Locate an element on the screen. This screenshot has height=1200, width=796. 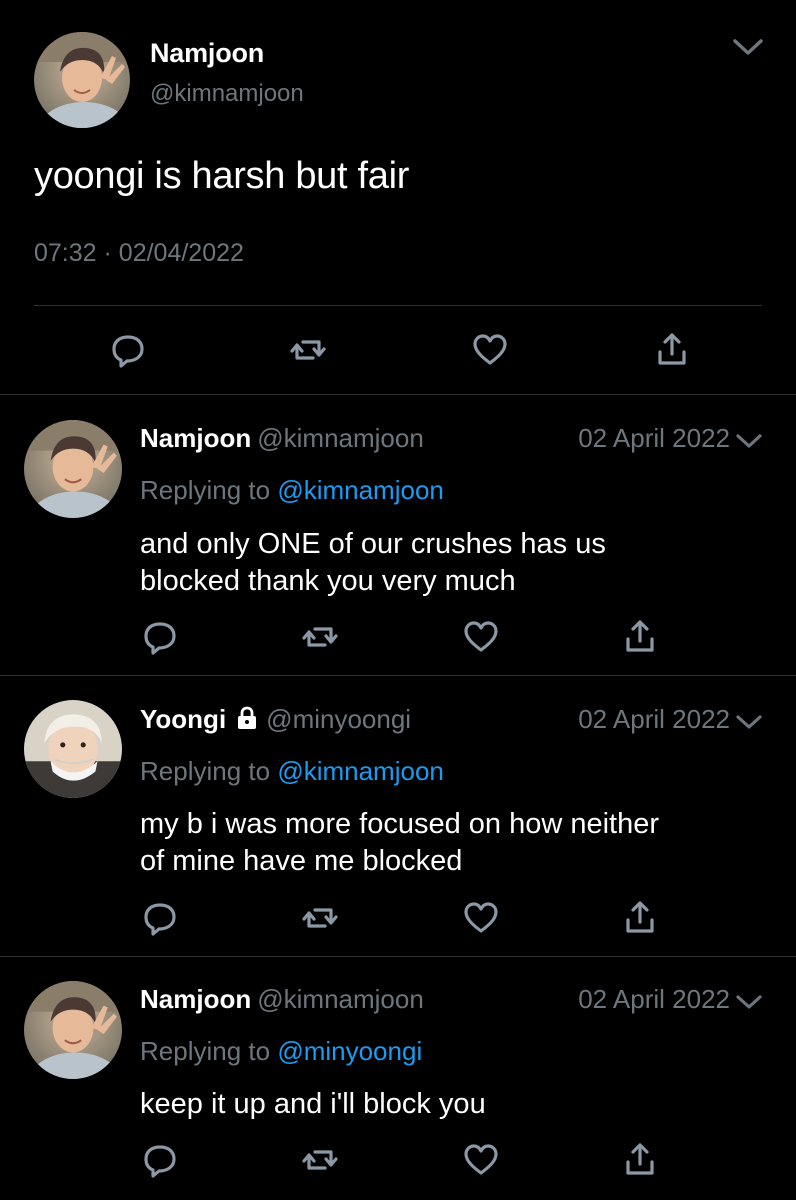
author-handle: @minyoongi is located at coordinates (338, 719).